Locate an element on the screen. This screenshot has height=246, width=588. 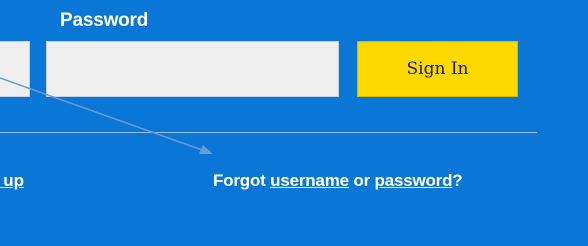
annotation-arrow is located at coordinates (106, 115).